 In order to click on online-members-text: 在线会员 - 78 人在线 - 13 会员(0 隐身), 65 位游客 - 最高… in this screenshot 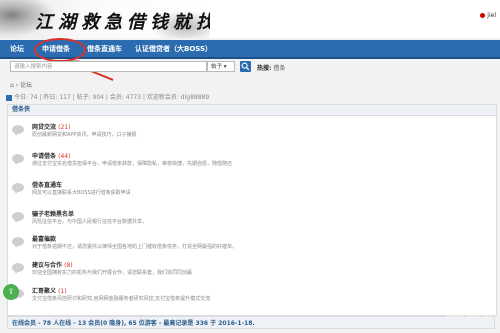, I will do `click(133, 323)`.